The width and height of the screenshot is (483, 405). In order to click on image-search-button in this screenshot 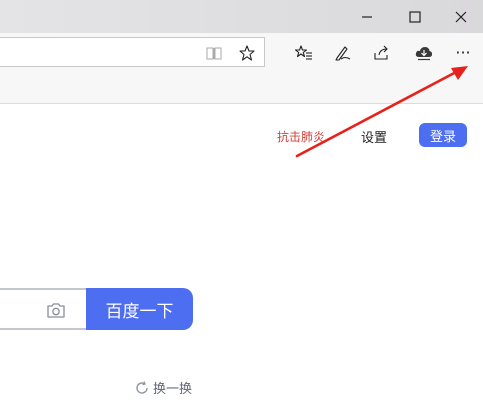, I will do `click(56, 310)`.